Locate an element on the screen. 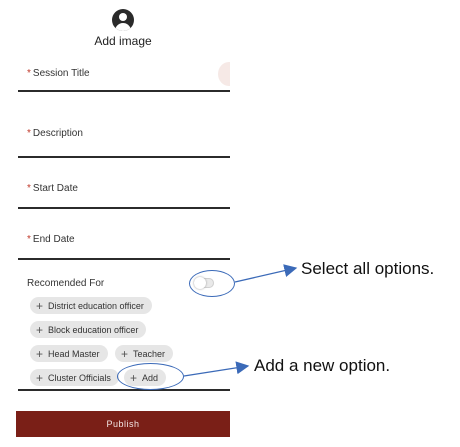 This screenshot has width=460, height=447. annotation-arrows is located at coordinates (240, 320).